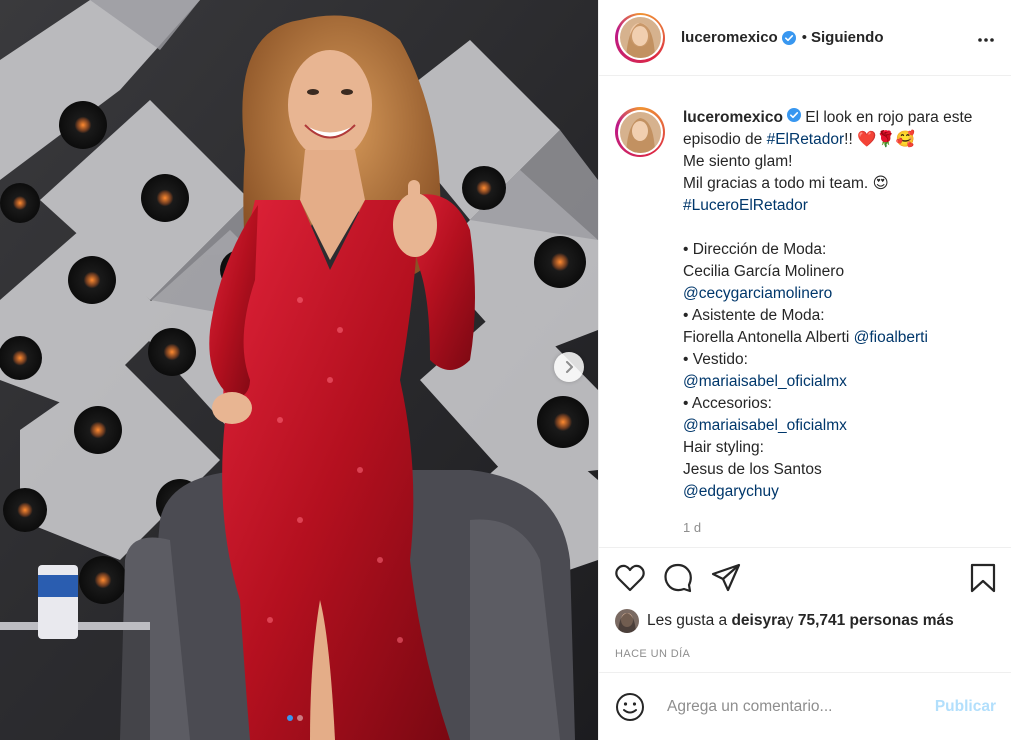  What do you see at coordinates (755, 249) in the screenshot?
I see `credit-role: • Dirección de Moda:` at bounding box center [755, 249].